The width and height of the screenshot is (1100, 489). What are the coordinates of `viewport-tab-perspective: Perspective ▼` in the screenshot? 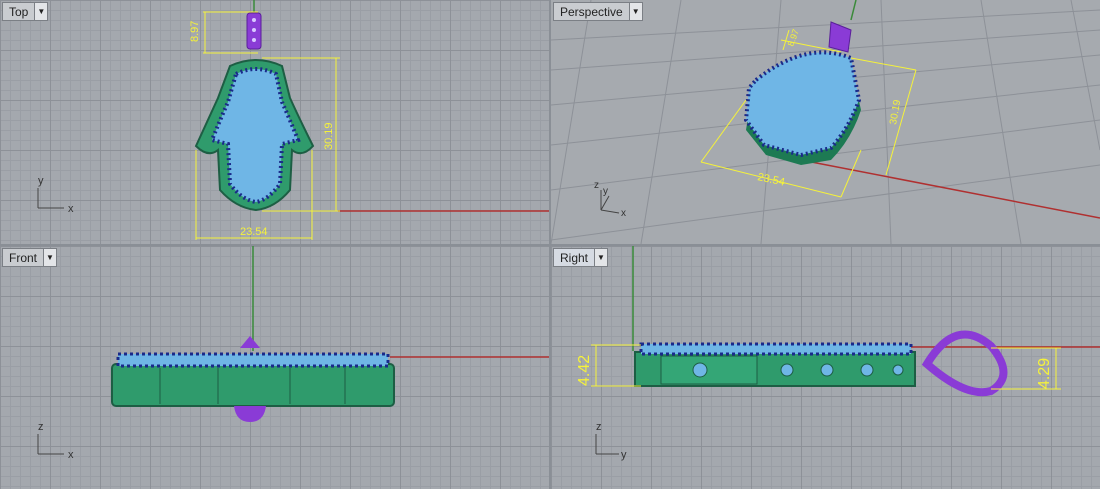 It's located at (598, 11).